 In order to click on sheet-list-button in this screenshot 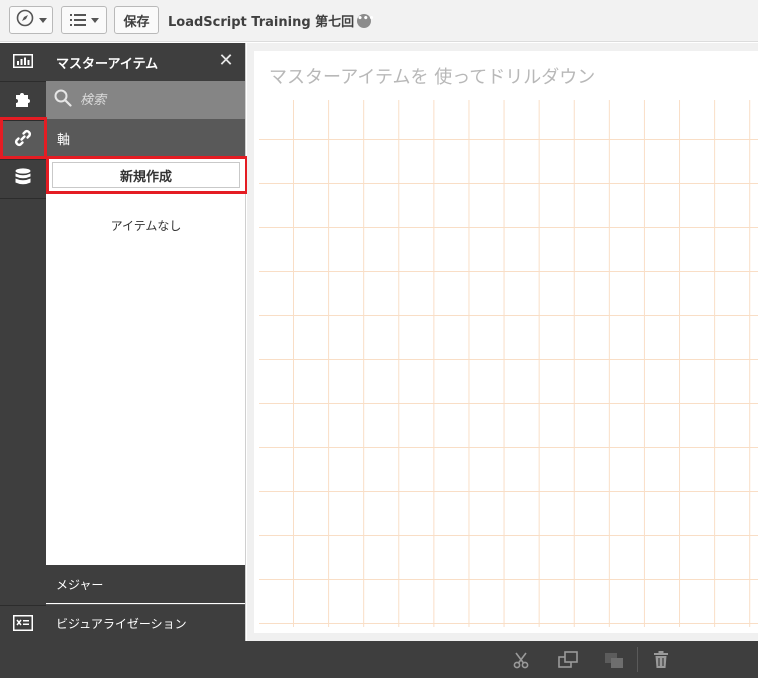, I will do `click(84, 20)`.